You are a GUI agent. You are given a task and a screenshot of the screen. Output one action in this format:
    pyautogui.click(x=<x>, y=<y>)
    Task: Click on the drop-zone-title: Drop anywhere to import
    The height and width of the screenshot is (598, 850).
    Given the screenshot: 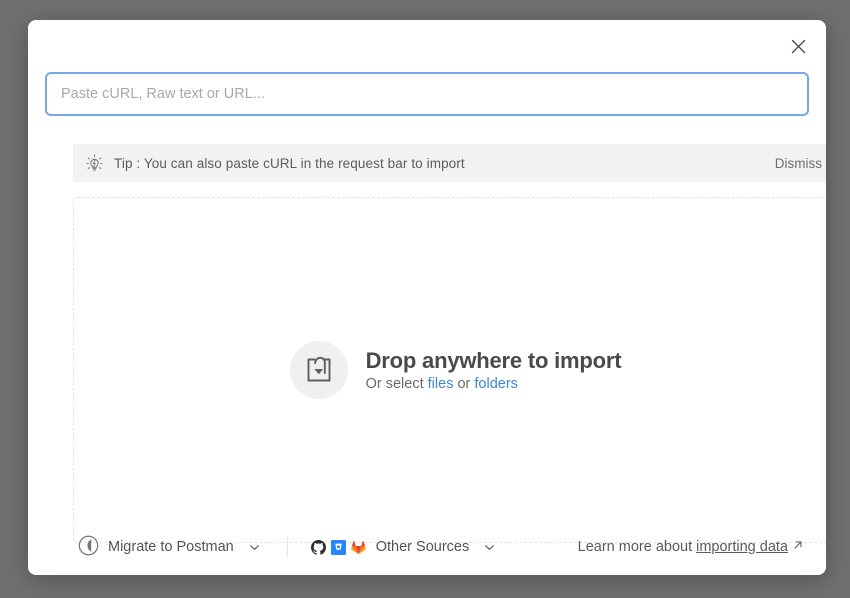 What is the action you would take?
    pyautogui.click(x=493, y=360)
    